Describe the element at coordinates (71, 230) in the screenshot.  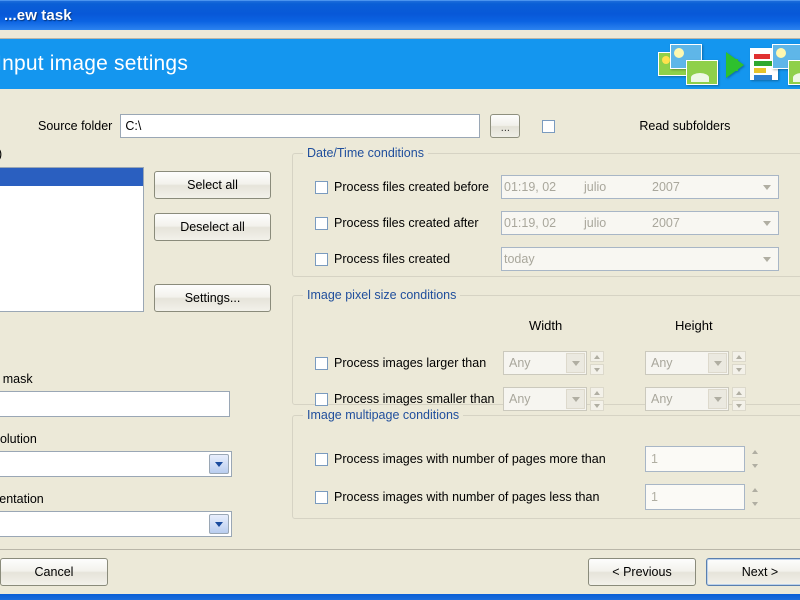
I see `filetype-item: PNG` at that location.